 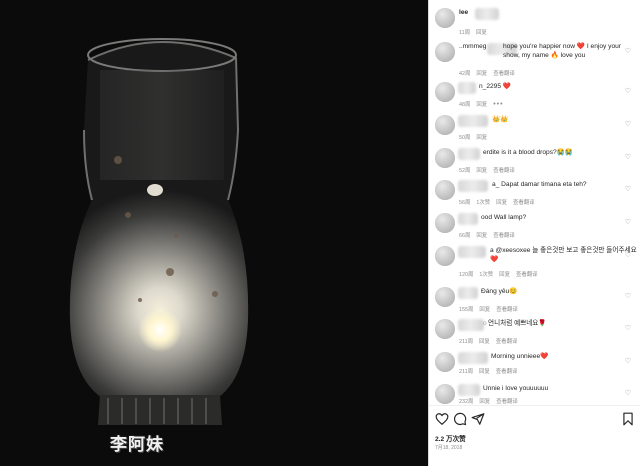 What do you see at coordinates (539, 184) in the screenshot?
I see `comment-text: a_ Dapat damar timana eta teh?` at bounding box center [539, 184].